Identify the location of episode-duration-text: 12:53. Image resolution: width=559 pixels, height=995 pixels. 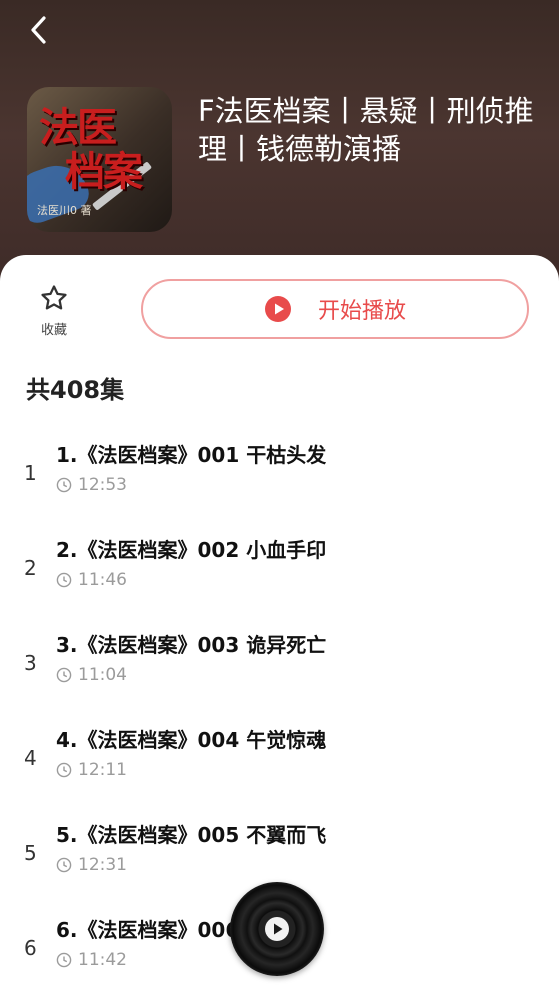
(102, 485).